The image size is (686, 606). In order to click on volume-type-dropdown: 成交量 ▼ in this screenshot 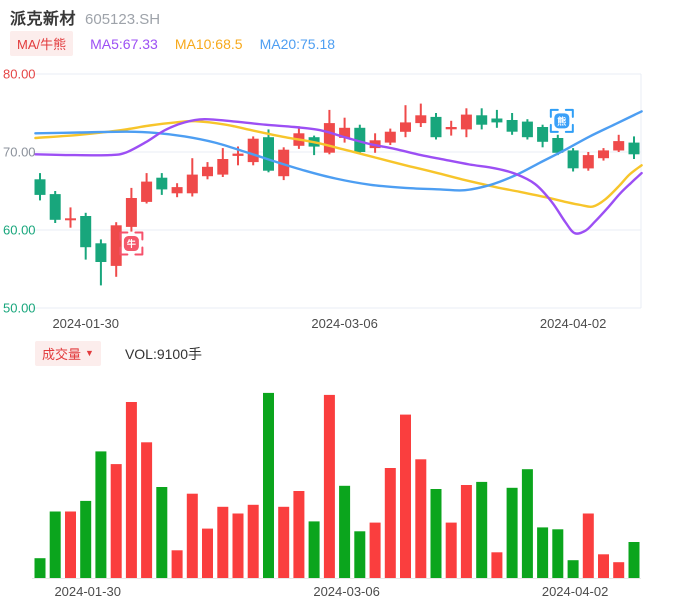, I will do `click(68, 353)`.